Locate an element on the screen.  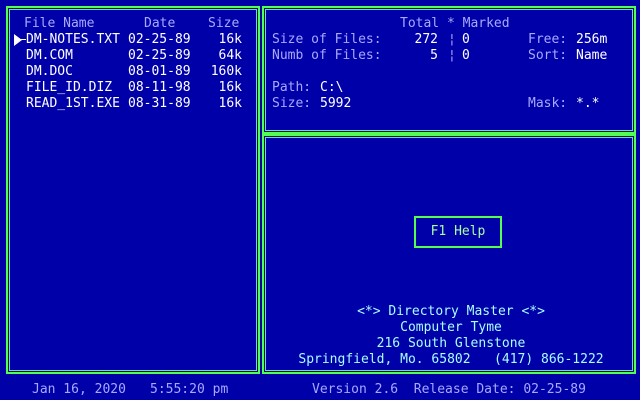
sort-label: Sort: is located at coordinates (548, 55).